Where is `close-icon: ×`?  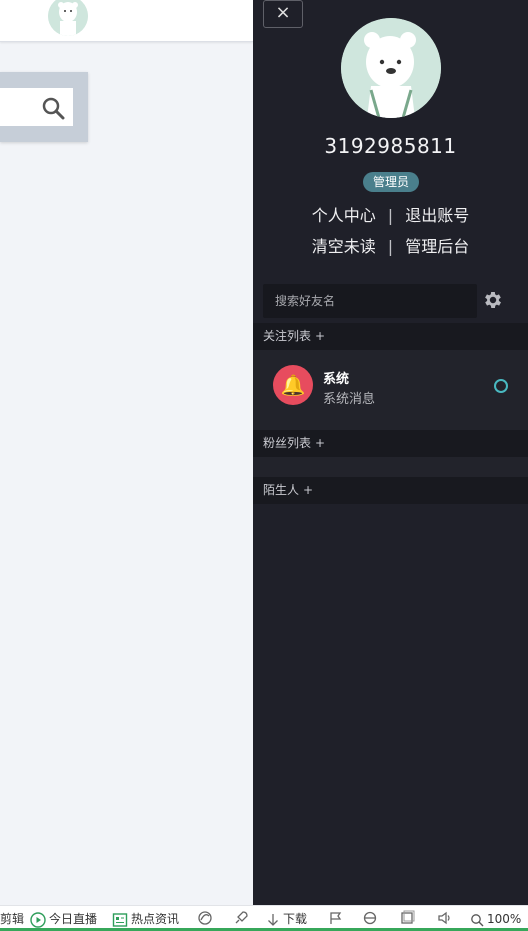 close-icon: × is located at coordinates (283, 12).